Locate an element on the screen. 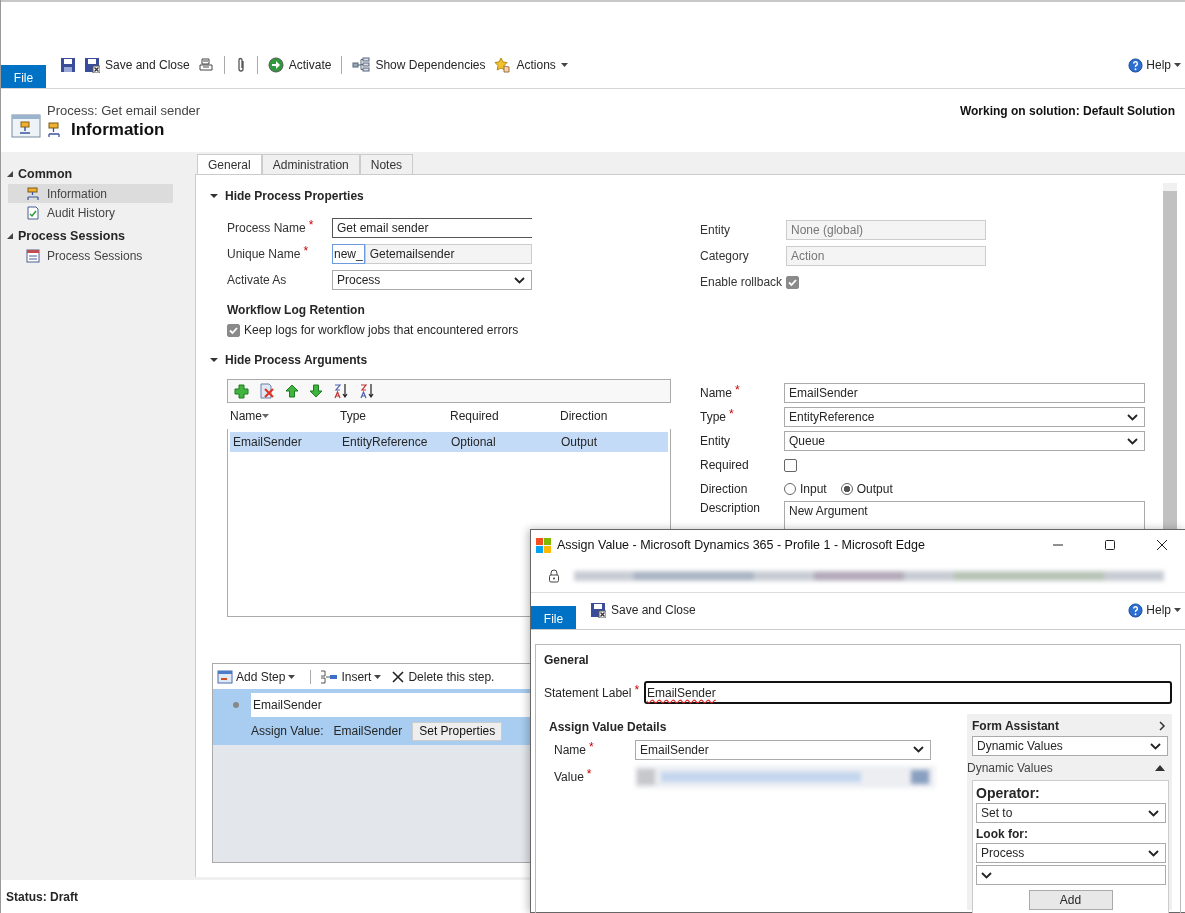 This screenshot has width=1185, height=913. field-label: Activate As is located at coordinates (257, 280).